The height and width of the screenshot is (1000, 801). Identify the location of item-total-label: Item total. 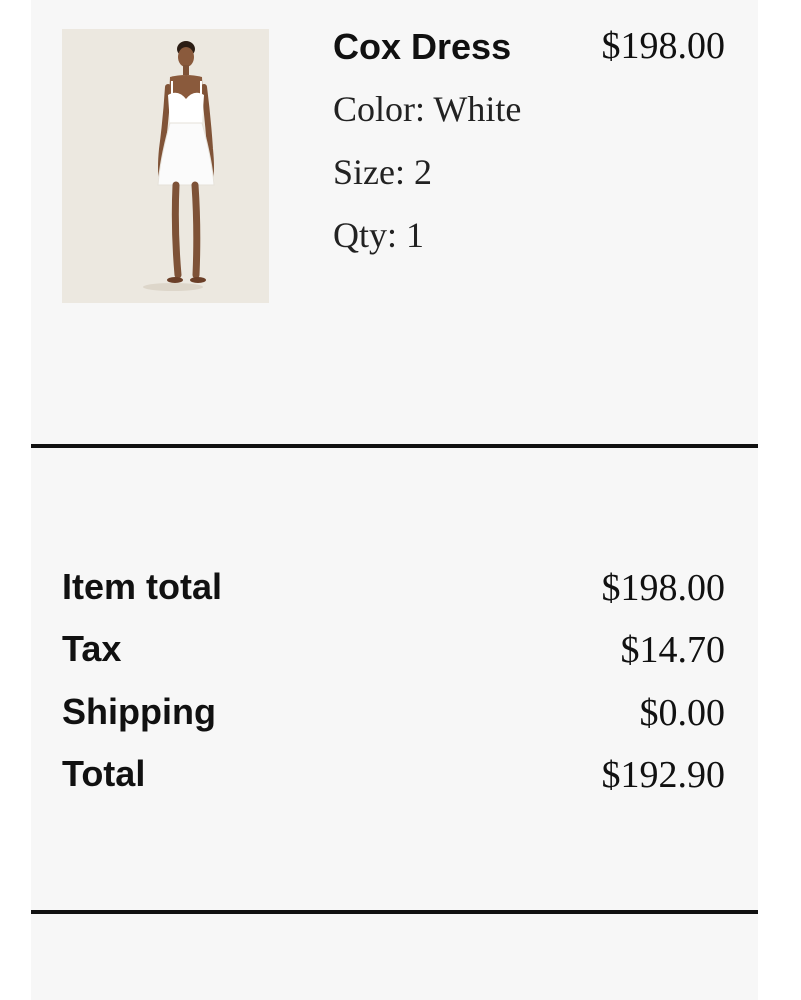
(142, 586).